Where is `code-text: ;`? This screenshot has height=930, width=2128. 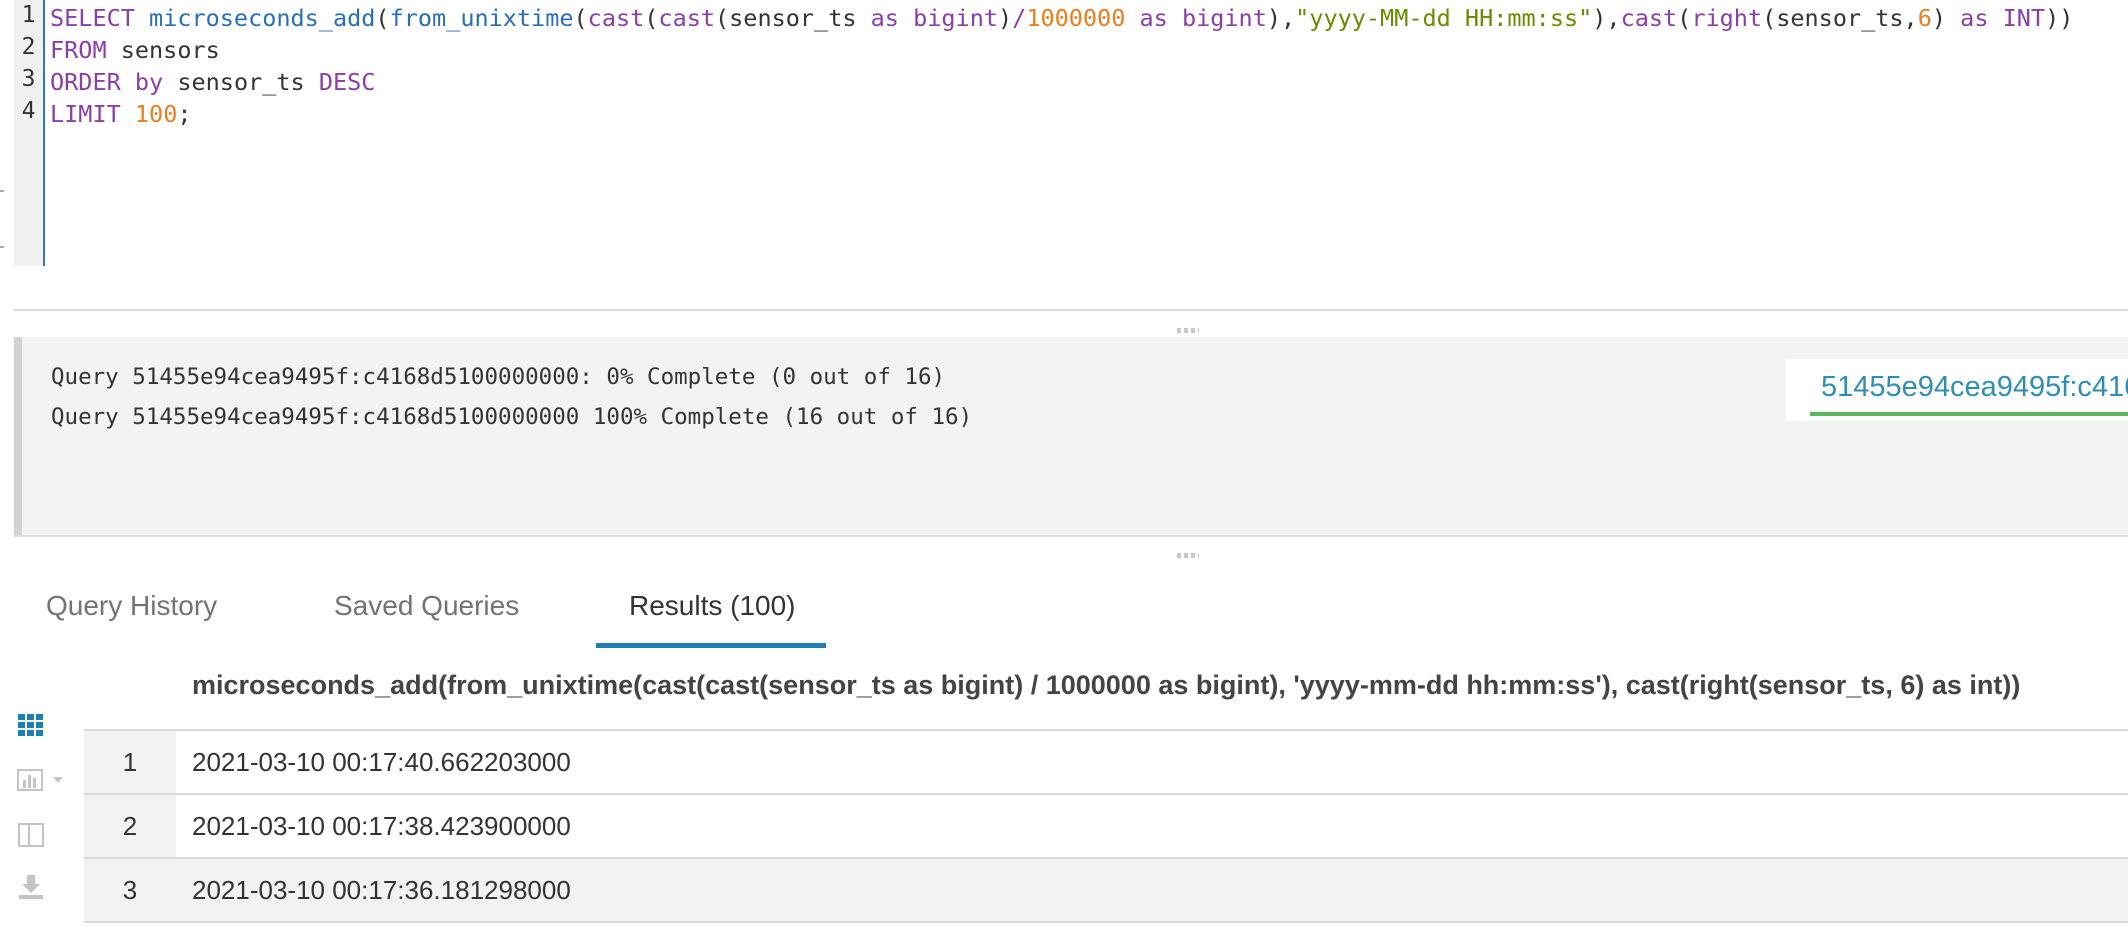 code-text: ; is located at coordinates (184, 114).